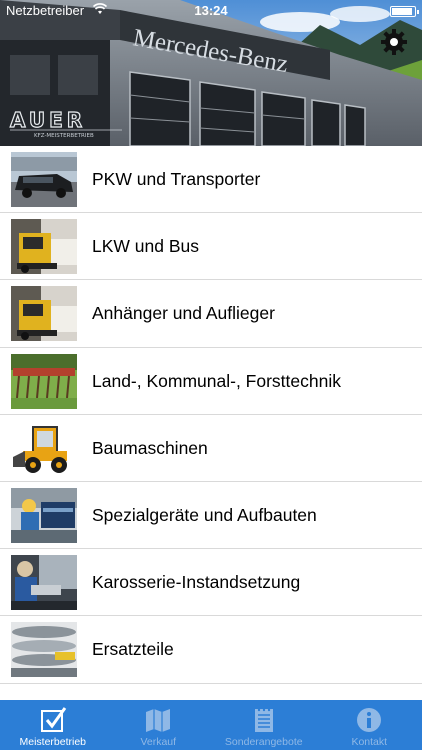 This screenshot has height=750, width=422. What do you see at coordinates (48, 120) in the screenshot?
I see `auer-logo: AUER` at bounding box center [48, 120].